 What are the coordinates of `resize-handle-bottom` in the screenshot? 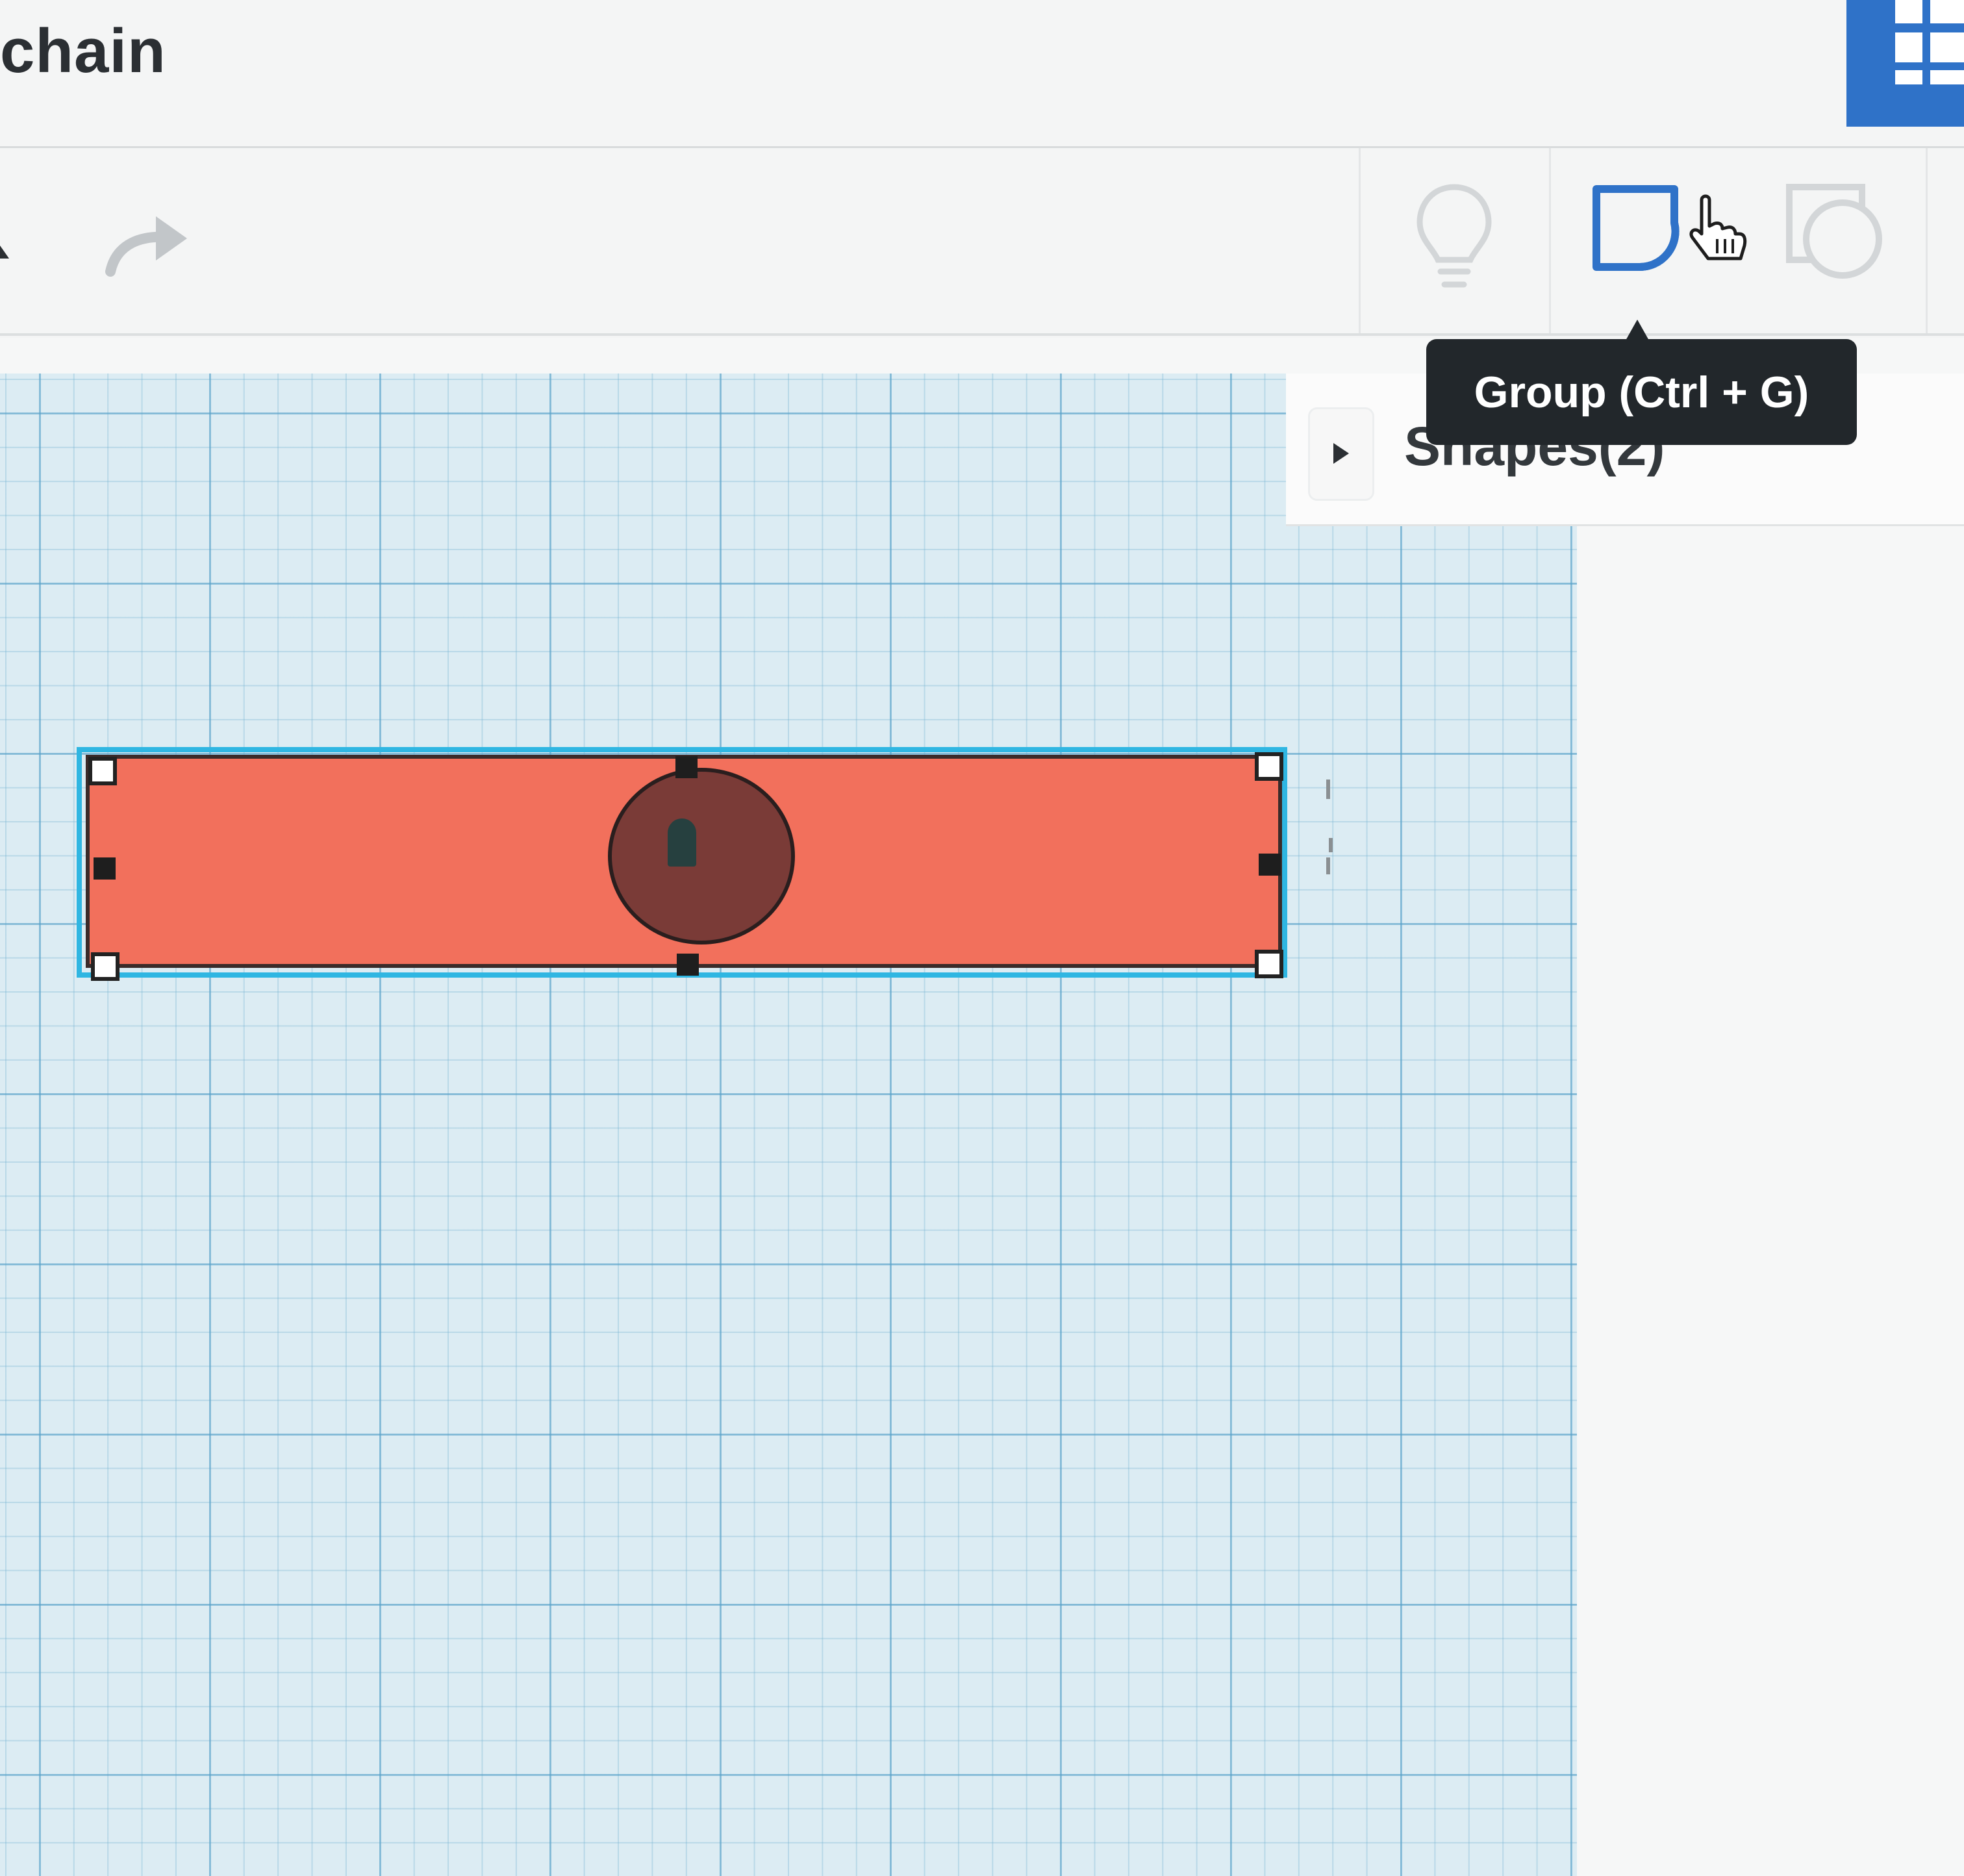 It's located at (688, 965).